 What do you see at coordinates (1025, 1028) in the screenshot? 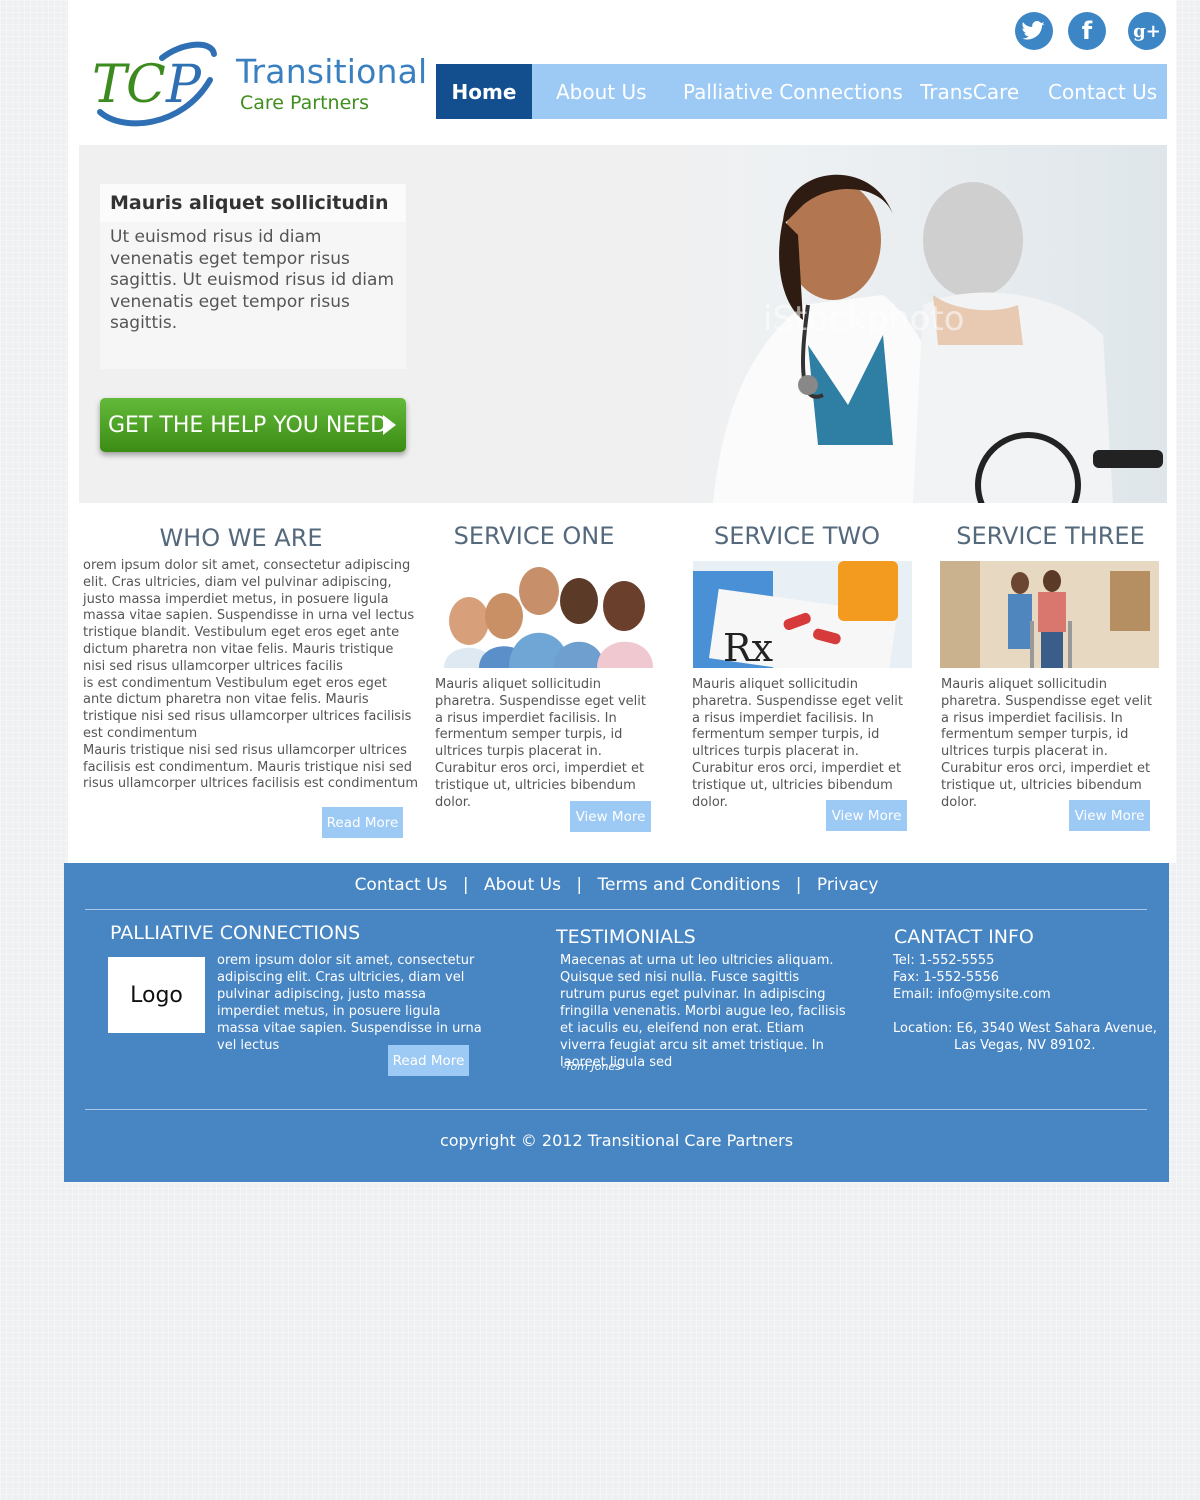
I see `contact-location-line-1: Location: E6, 3540 West Sahara Avenue,` at bounding box center [1025, 1028].